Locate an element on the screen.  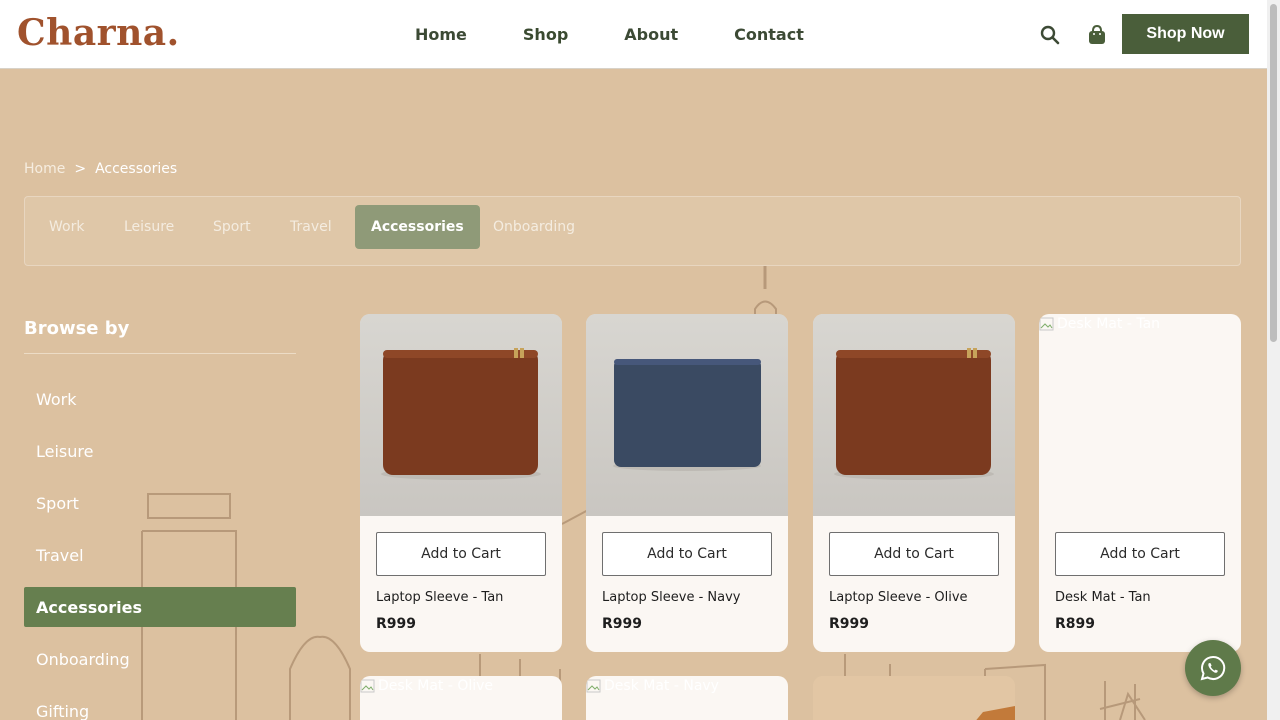
product-card: Add to Cart Laptop Sleeve - Navy R999 is located at coordinates (687, 483).